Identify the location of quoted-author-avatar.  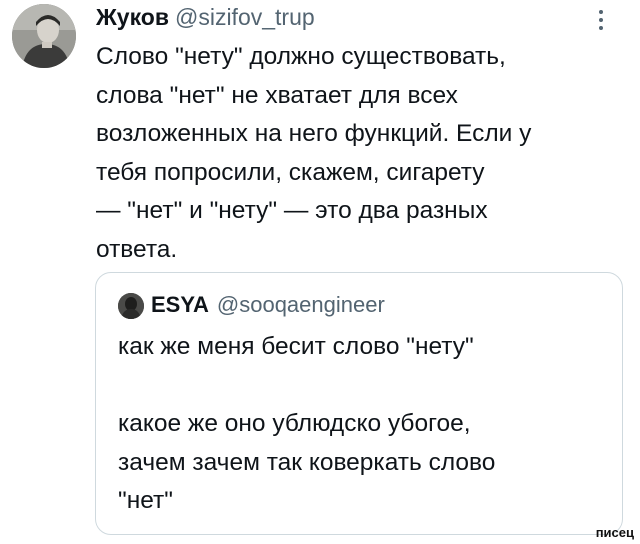
(131, 306).